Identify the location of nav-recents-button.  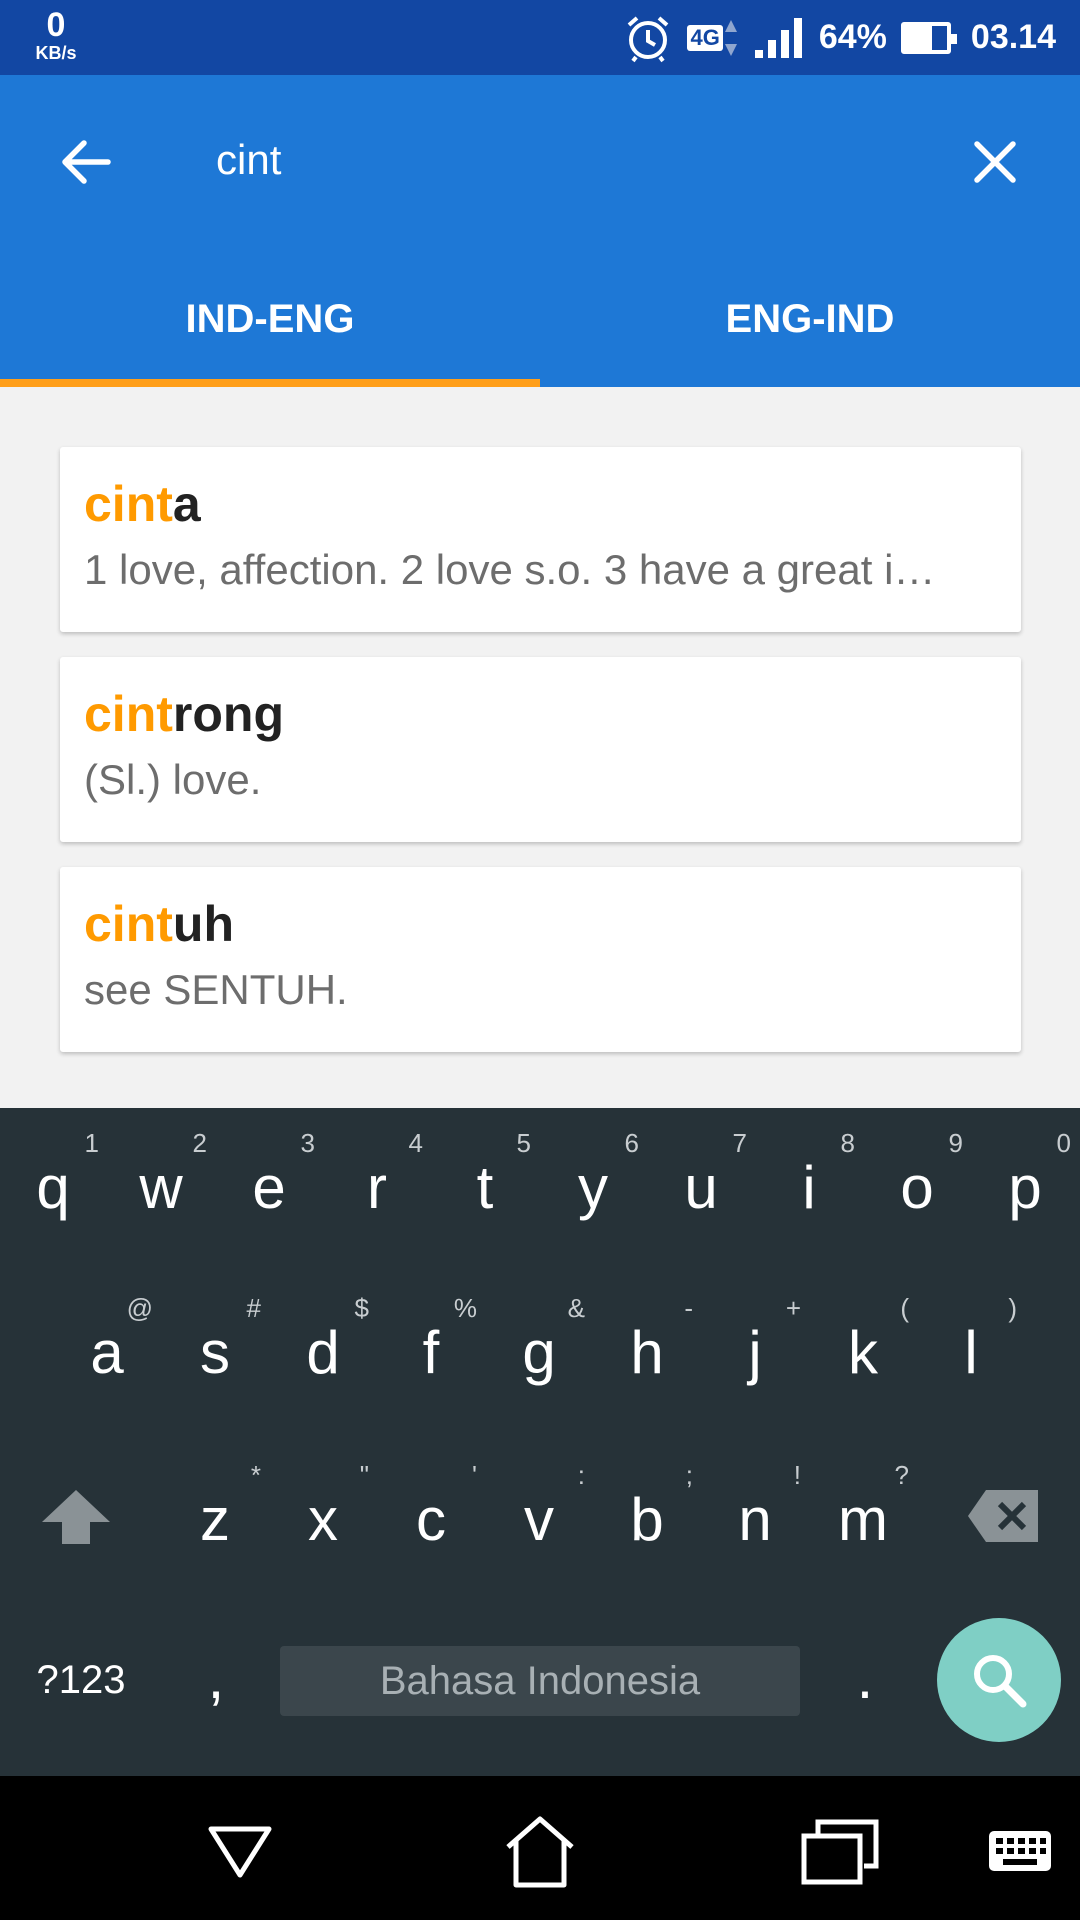
(840, 1851).